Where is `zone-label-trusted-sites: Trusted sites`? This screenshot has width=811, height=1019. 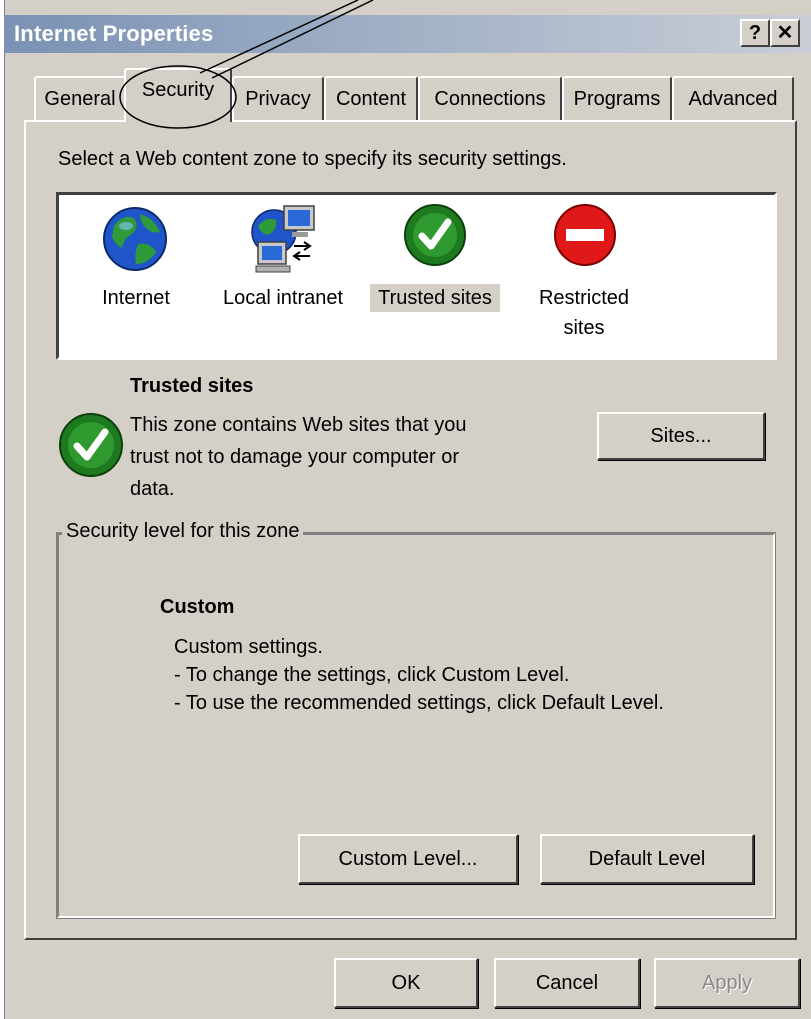 zone-label-trusted-sites: Trusted sites is located at coordinates (435, 298).